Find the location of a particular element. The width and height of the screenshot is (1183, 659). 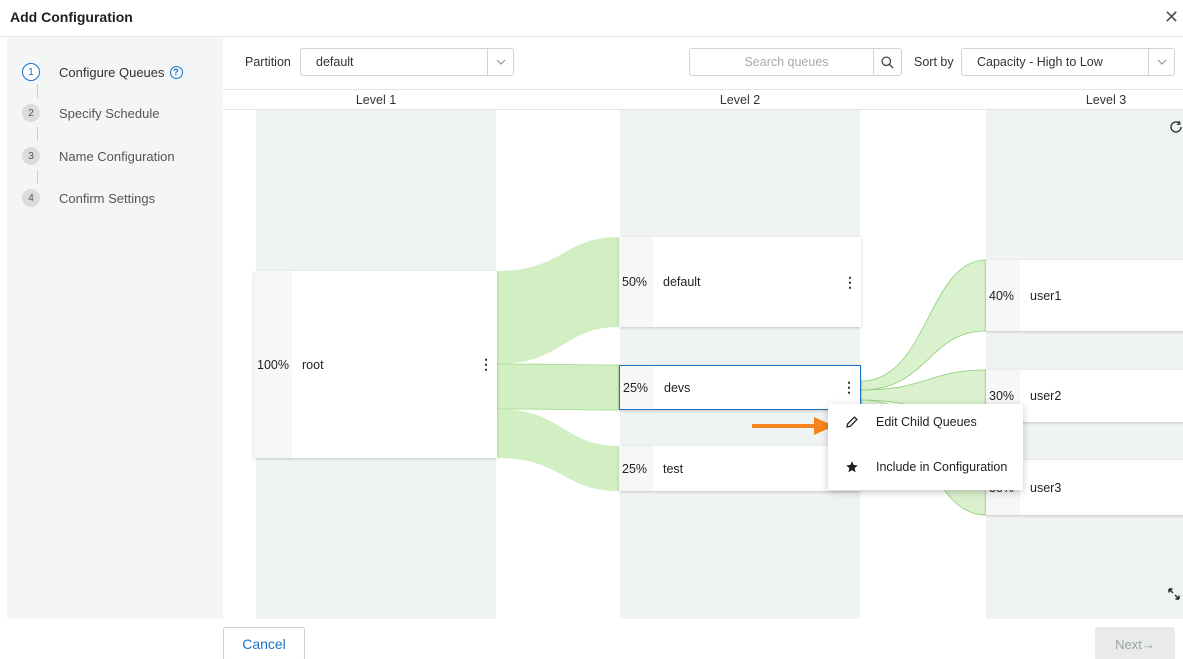

level-2-heading: Level 2 is located at coordinates (740, 100).